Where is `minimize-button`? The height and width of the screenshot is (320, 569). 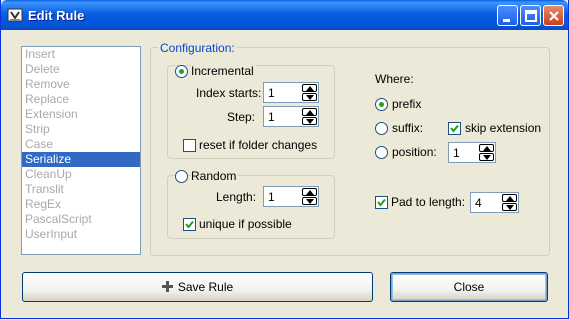
minimize-button is located at coordinates (507, 15).